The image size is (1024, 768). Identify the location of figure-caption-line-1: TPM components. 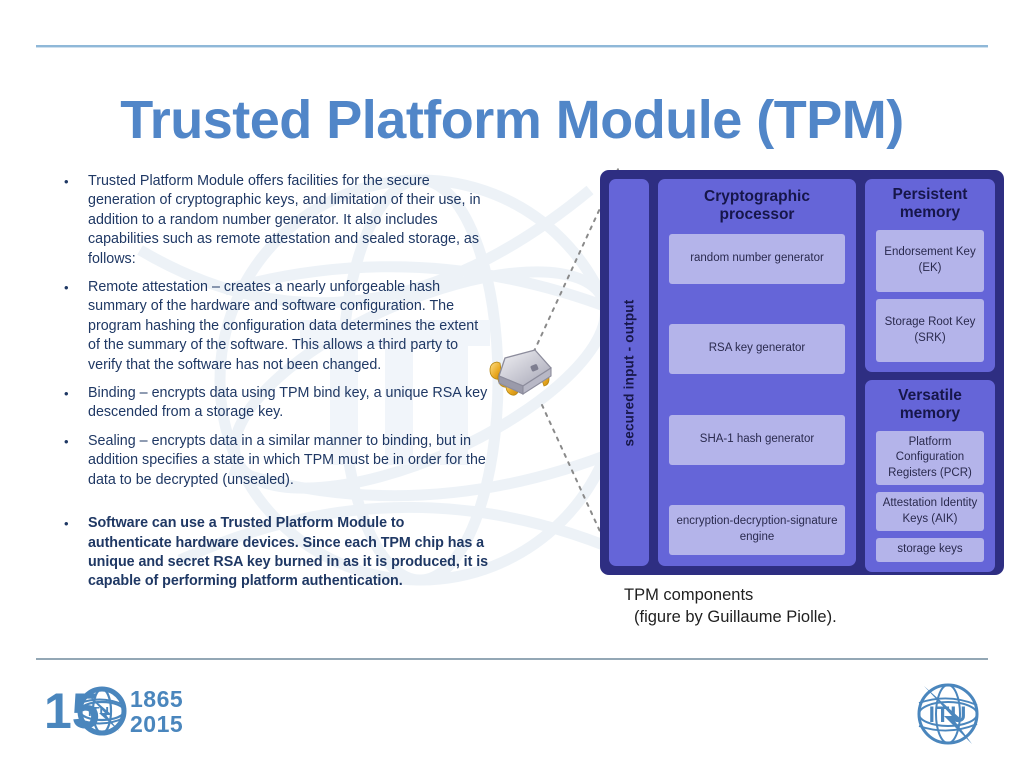
(689, 595).